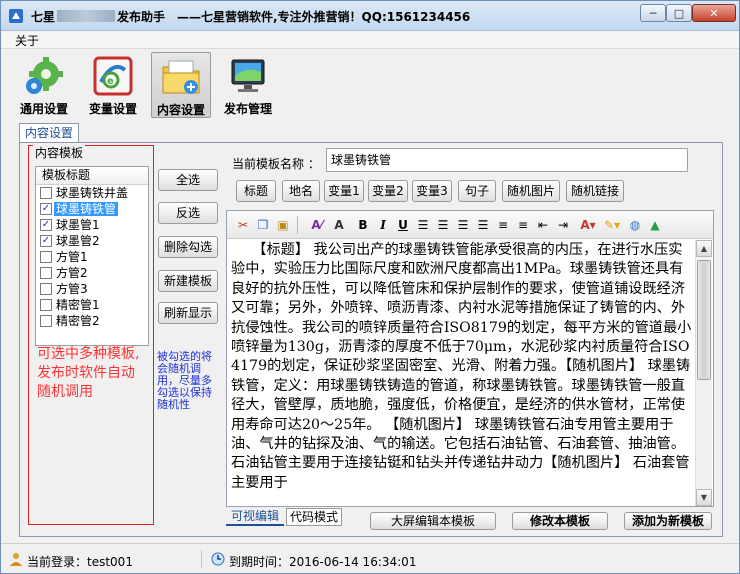 The height and width of the screenshot is (574, 740). Describe the element at coordinates (44, 85) in the screenshot. I see `toolbar-general-settings: 通用设置` at that location.